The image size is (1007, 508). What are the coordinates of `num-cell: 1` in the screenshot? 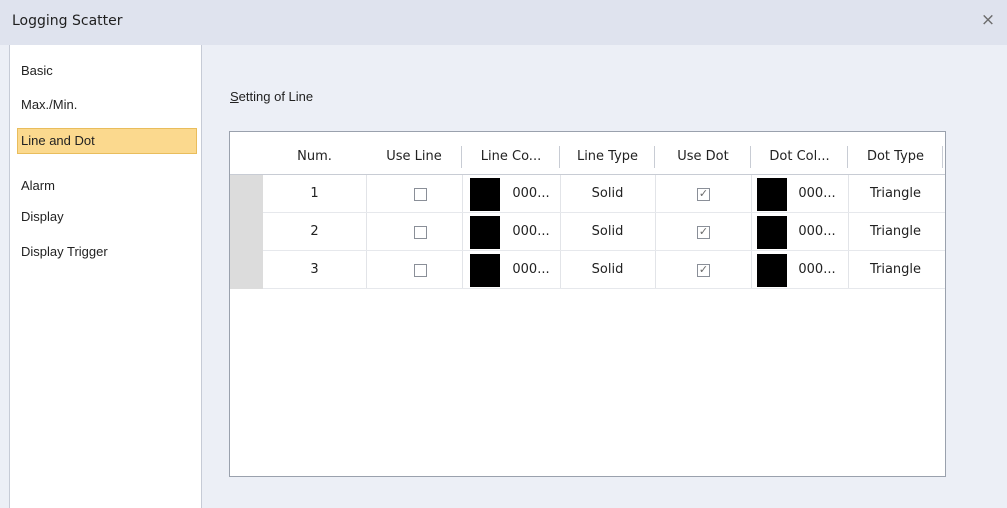 It's located at (314, 193).